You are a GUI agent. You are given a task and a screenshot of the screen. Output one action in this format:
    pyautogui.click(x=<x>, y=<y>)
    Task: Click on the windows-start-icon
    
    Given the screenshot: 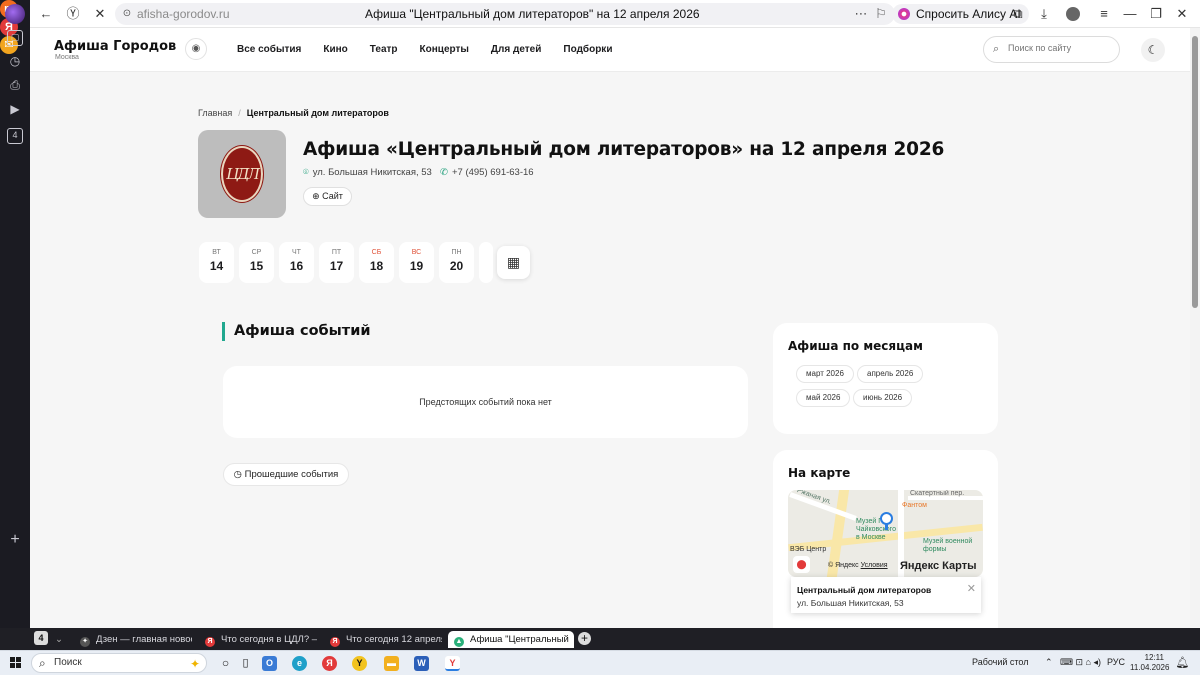 What is the action you would take?
    pyautogui.click(x=16, y=663)
    